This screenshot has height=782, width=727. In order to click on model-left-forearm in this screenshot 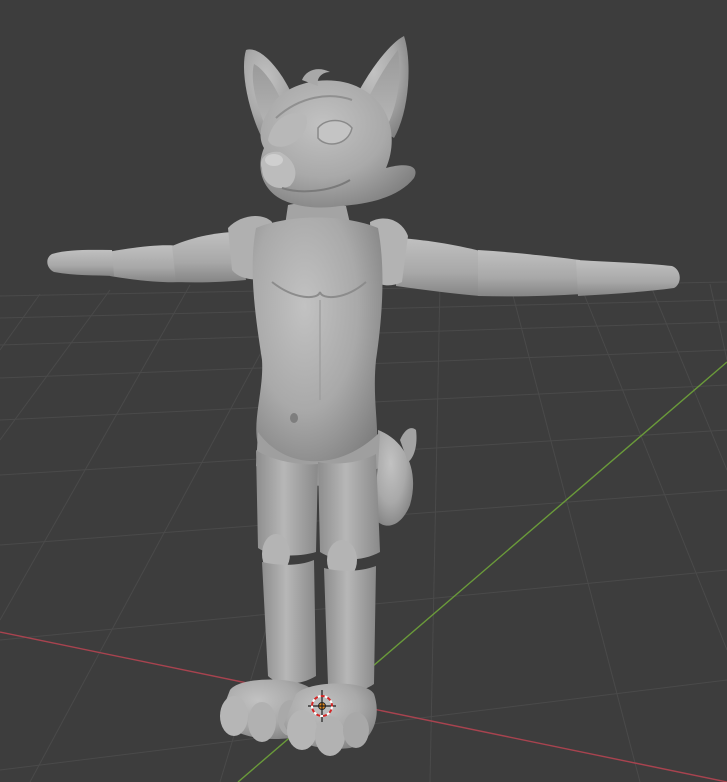, I will do `click(145, 264)`.